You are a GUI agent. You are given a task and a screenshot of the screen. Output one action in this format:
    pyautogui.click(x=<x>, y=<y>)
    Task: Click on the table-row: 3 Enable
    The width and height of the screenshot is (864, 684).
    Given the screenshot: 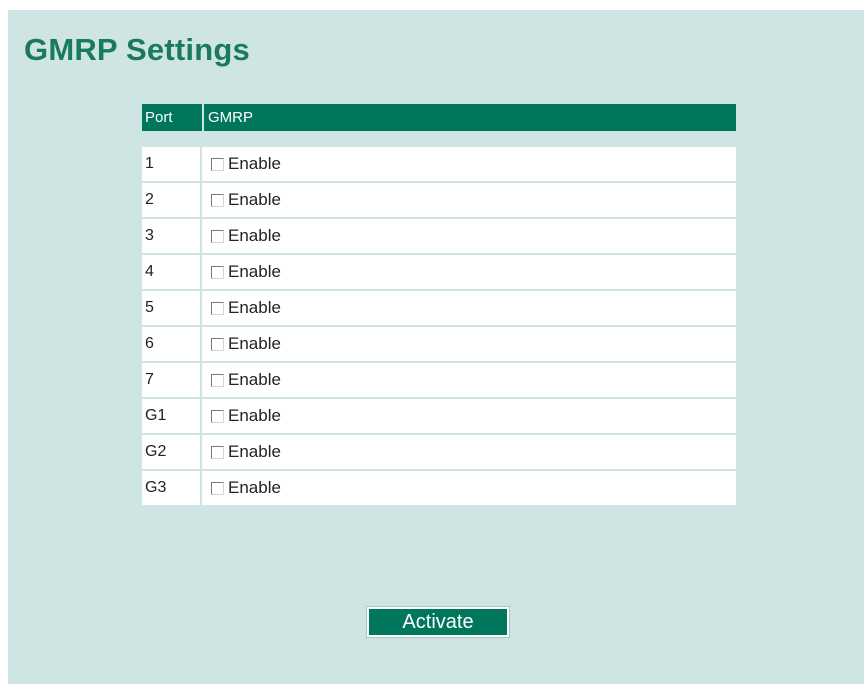 What is the action you would take?
    pyautogui.click(x=439, y=236)
    